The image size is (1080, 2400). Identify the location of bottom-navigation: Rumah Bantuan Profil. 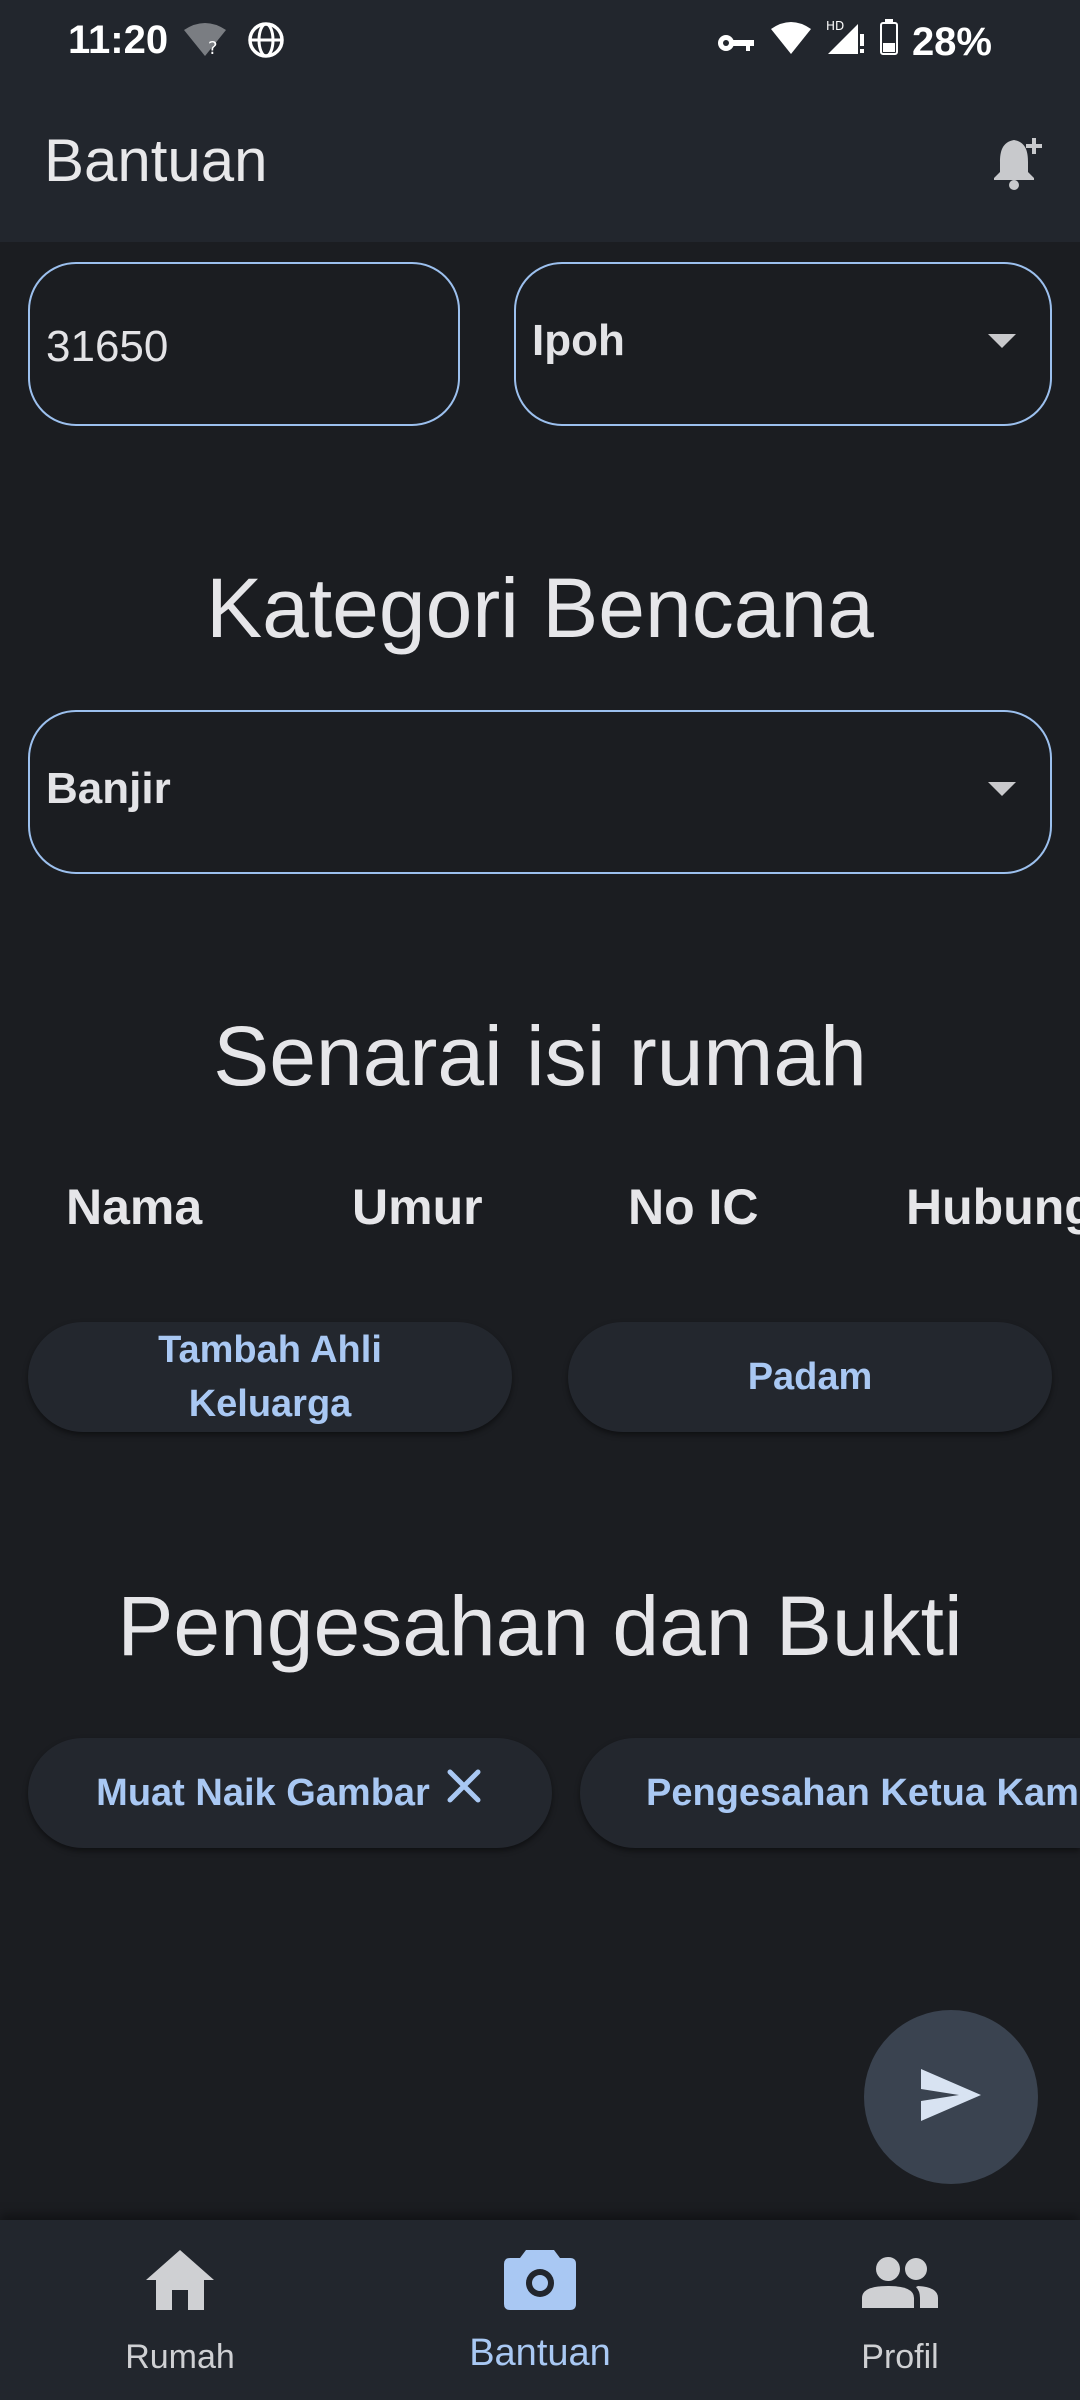
(540, 2310).